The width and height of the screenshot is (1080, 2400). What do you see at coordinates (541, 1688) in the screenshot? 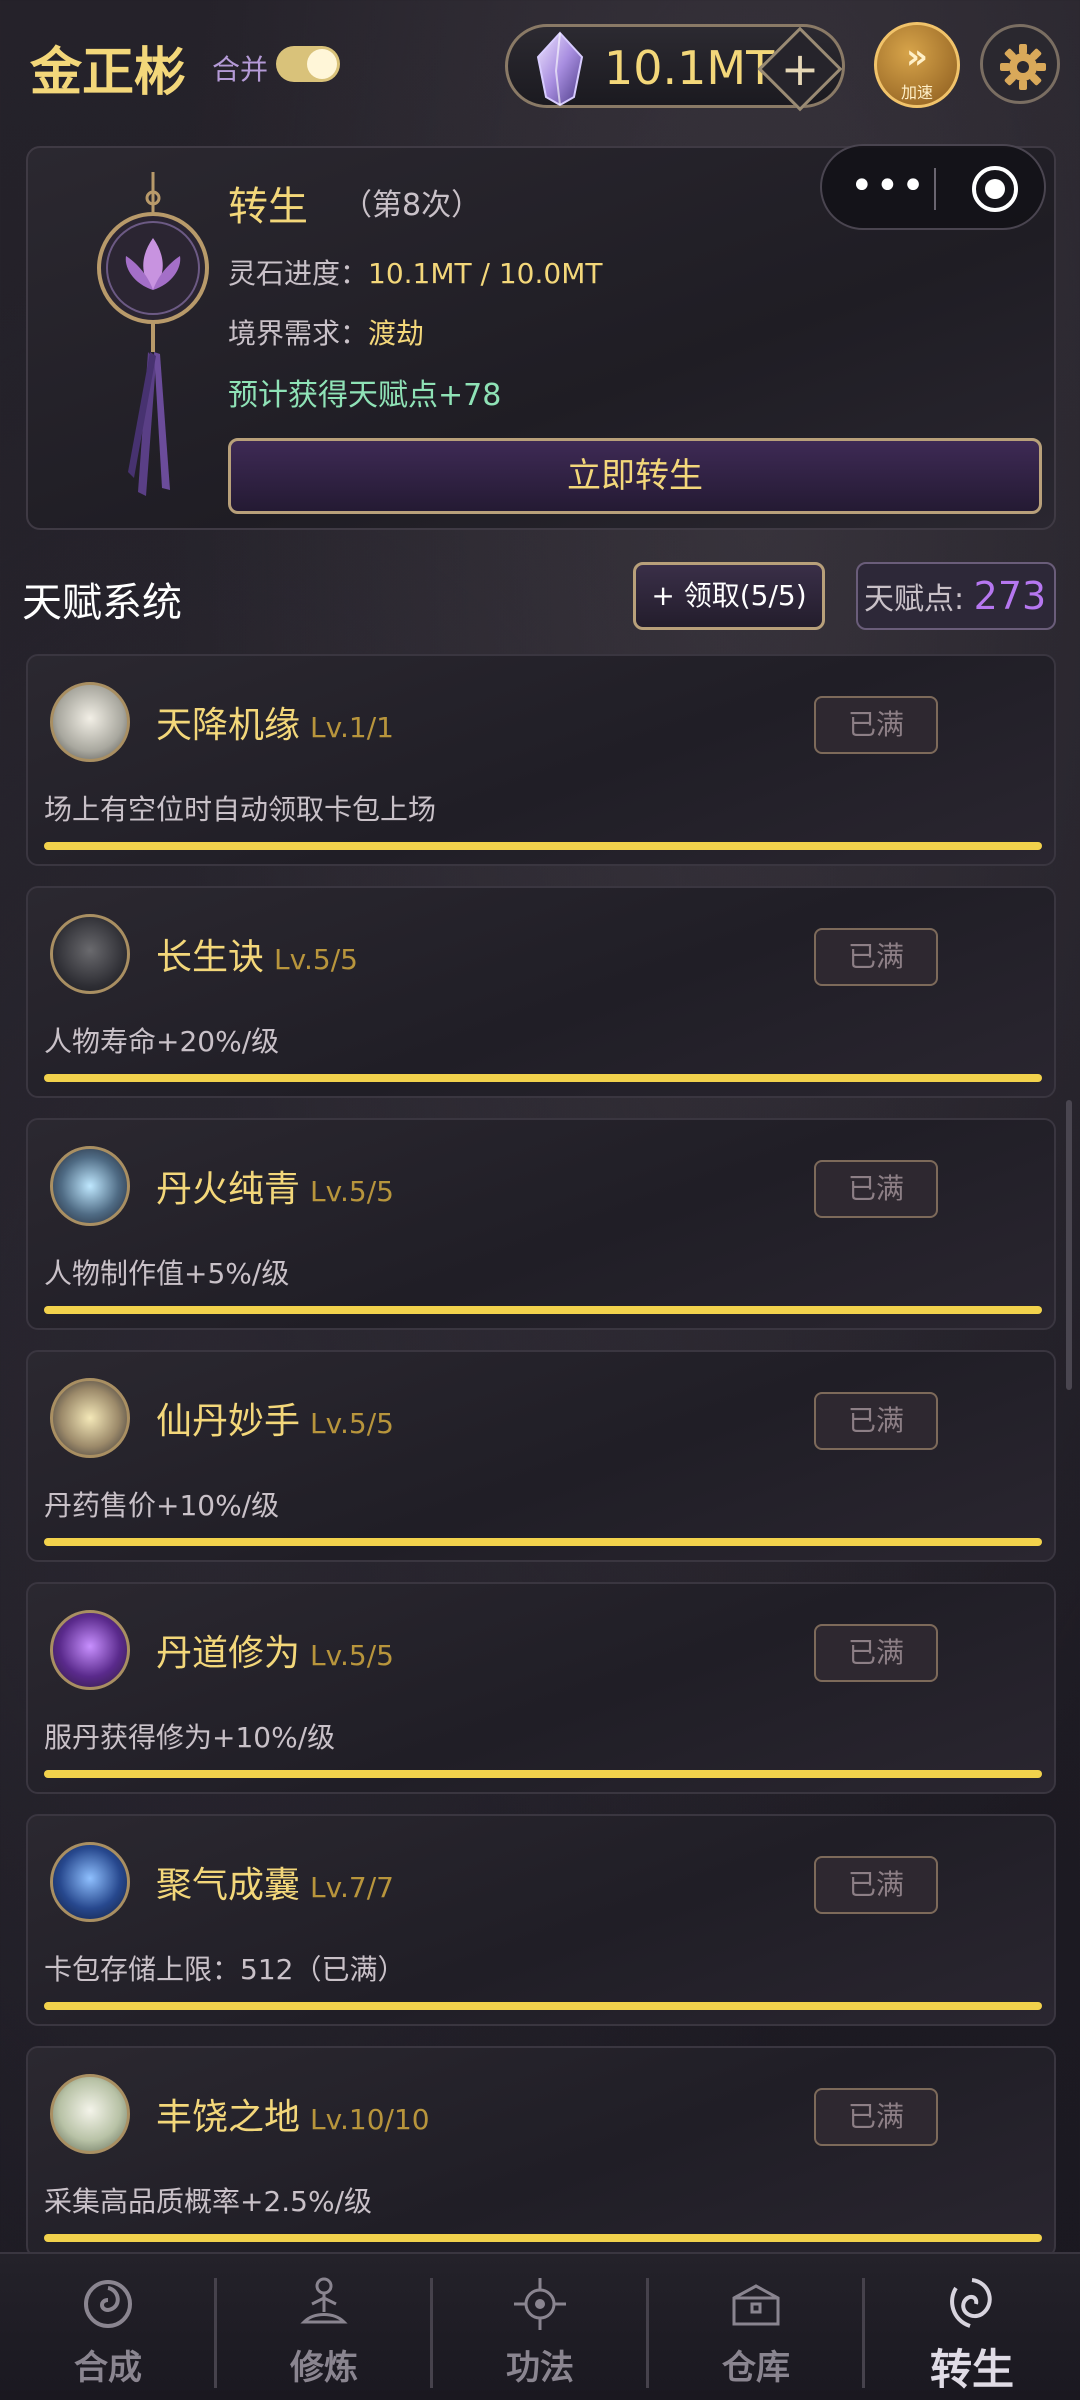
I see `talent-card: 丹道修为 Lv.5/5 已满服丹获得修为+10%/级` at bounding box center [541, 1688].